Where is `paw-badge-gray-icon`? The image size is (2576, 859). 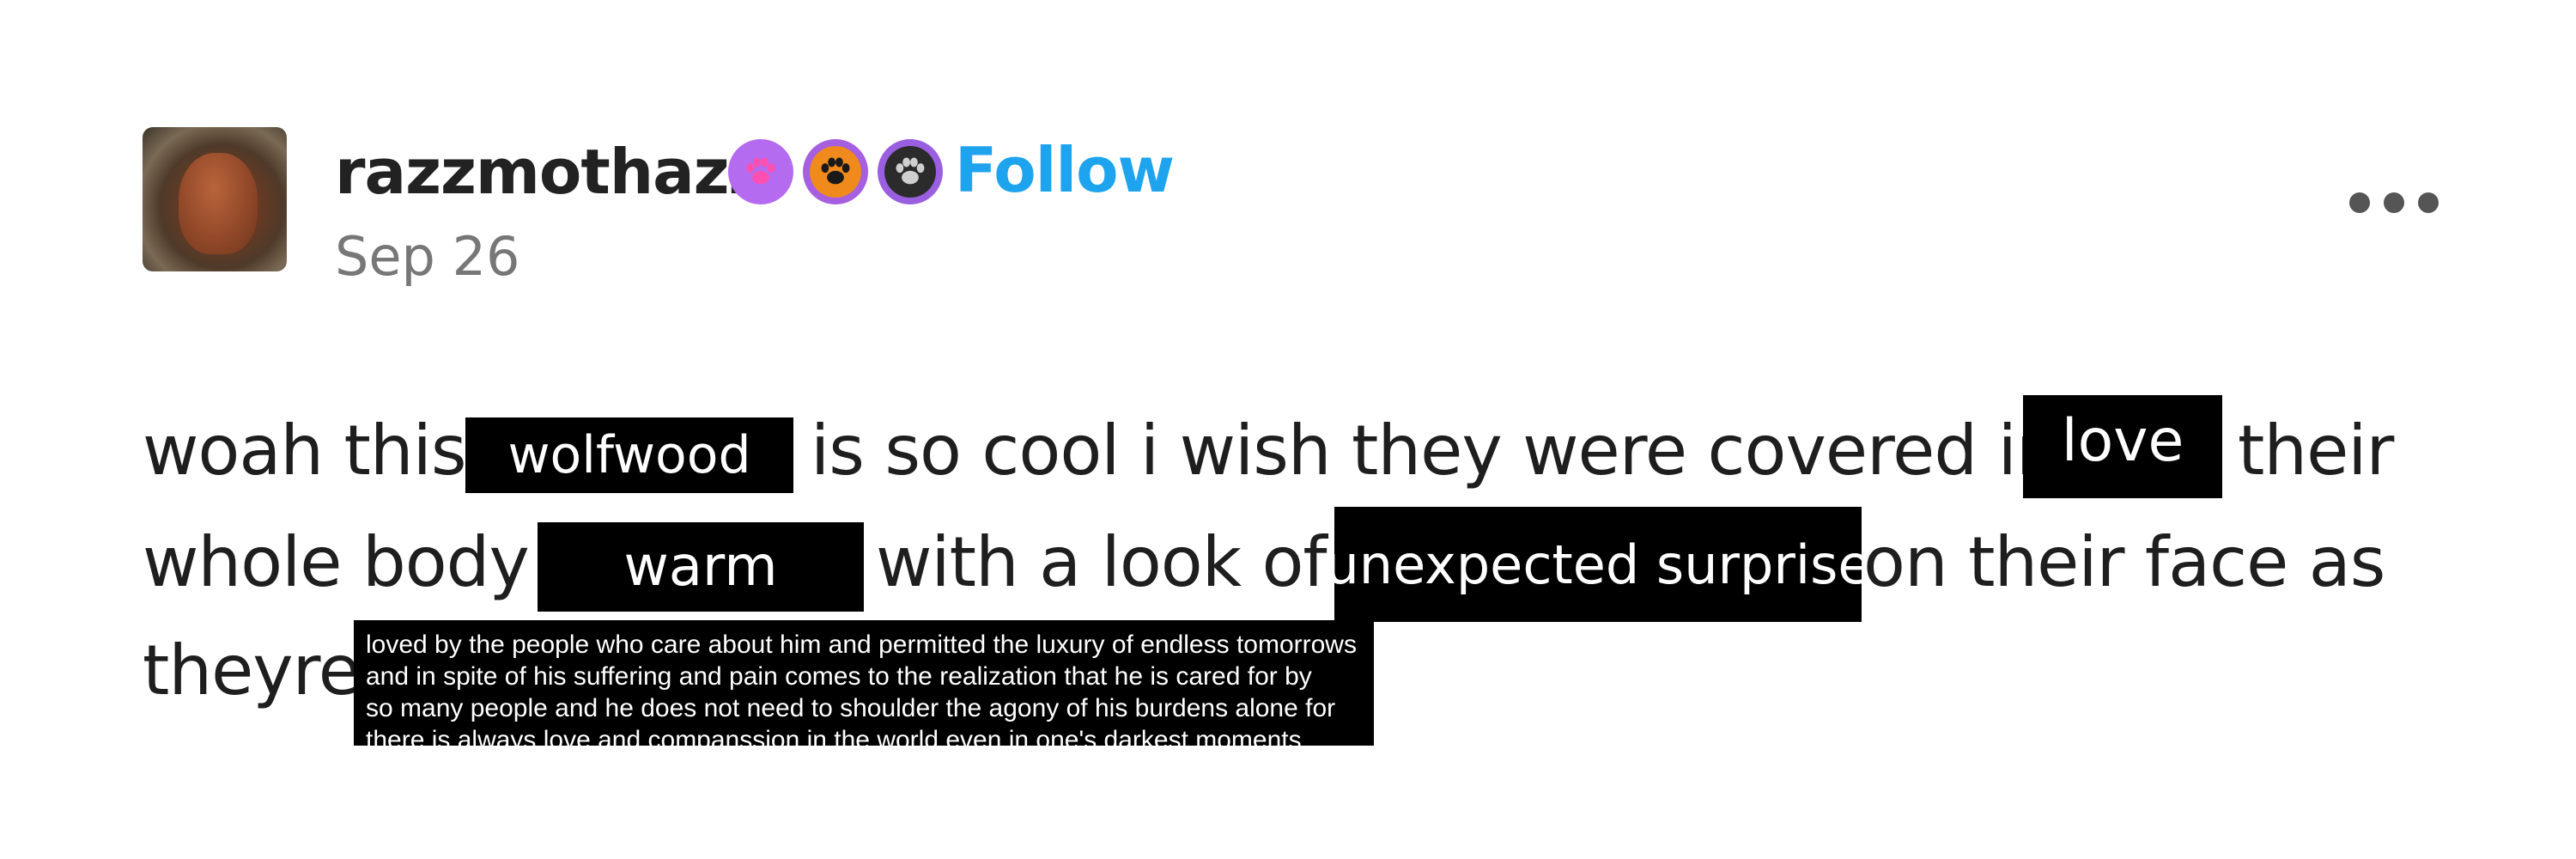
paw-badge-gray-icon is located at coordinates (910, 172).